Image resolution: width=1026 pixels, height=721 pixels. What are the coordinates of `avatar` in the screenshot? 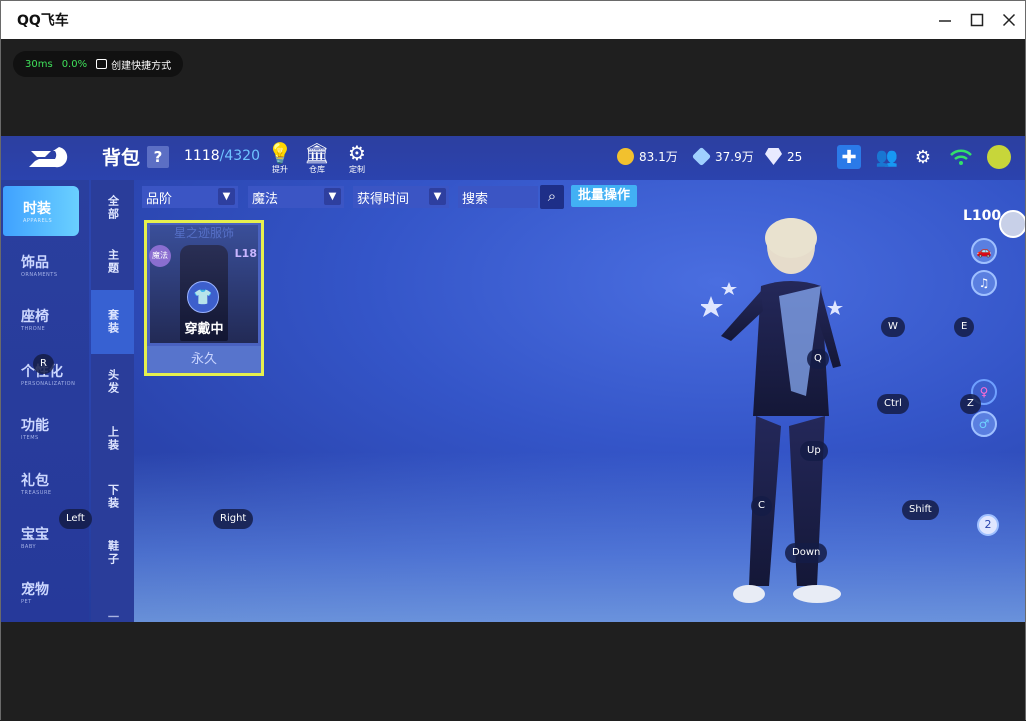 It's located at (999, 157).